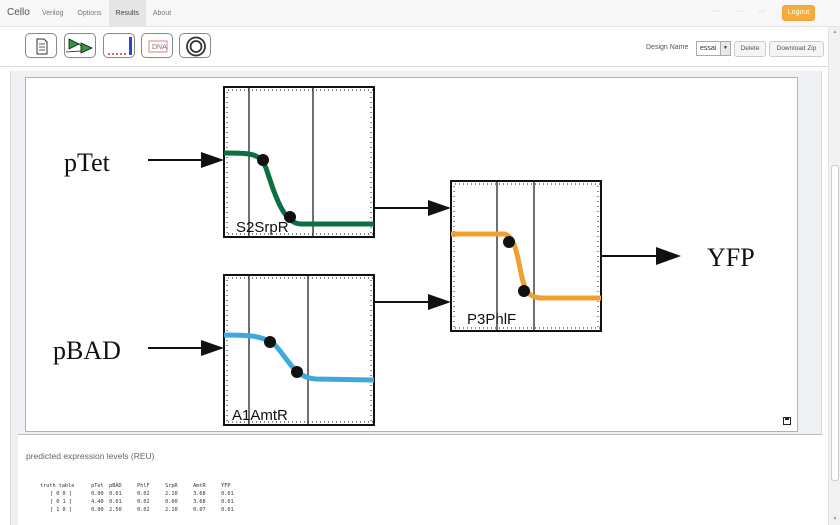 The image size is (840, 525). What do you see at coordinates (413, 208) in the screenshot?
I see `arrow-s2srpr-to-p3phlf` at bounding box center [413, 208].